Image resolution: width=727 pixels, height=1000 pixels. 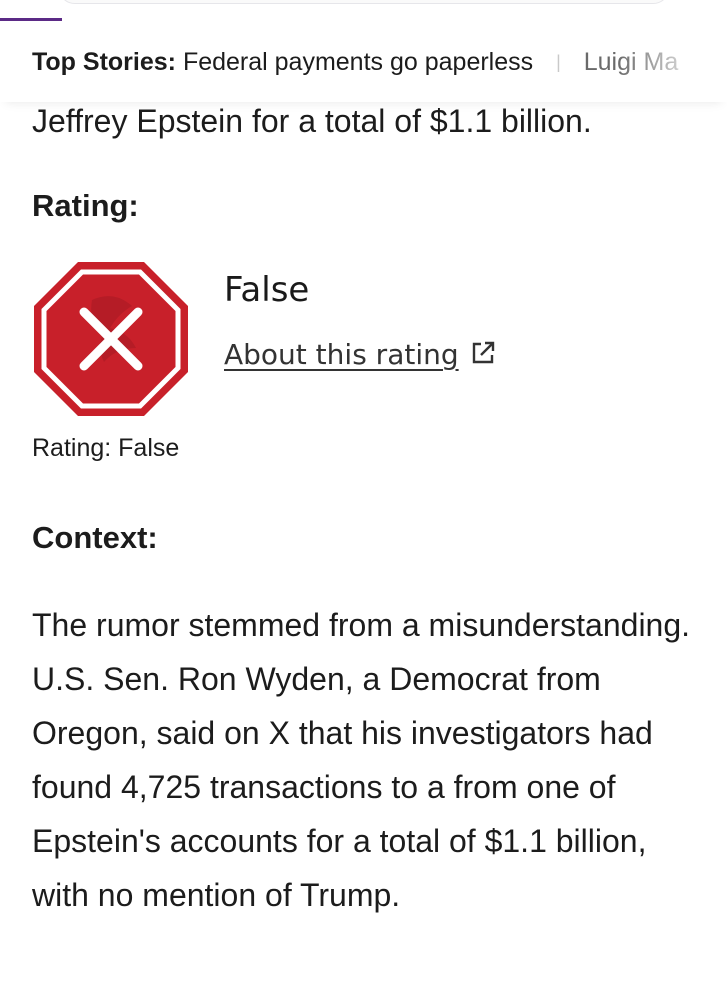 I want to click on false-stop-sign-icon, so click(x=111, y=339).